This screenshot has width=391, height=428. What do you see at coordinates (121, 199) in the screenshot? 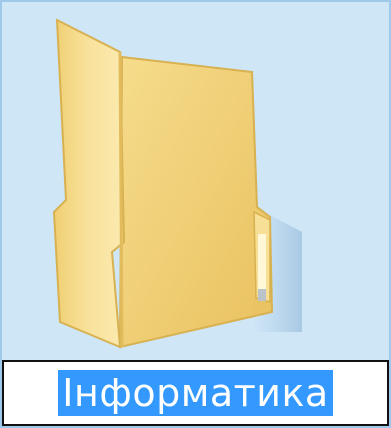
I see `folder-crease` at bounding box center [121, 199].